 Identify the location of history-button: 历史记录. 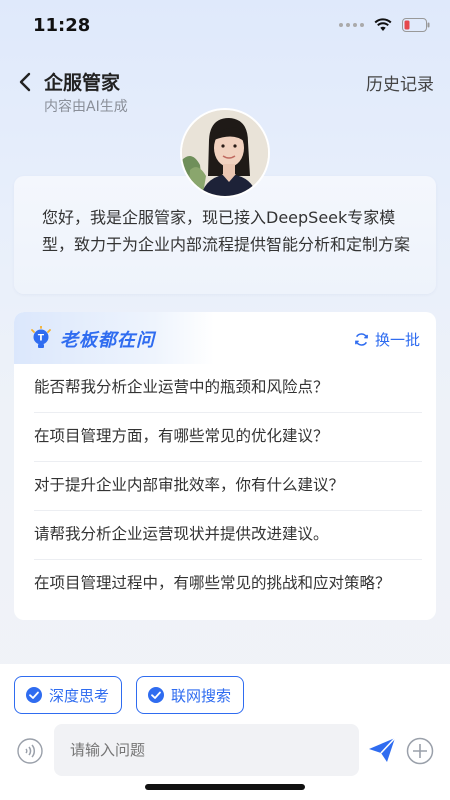
(400, 82).